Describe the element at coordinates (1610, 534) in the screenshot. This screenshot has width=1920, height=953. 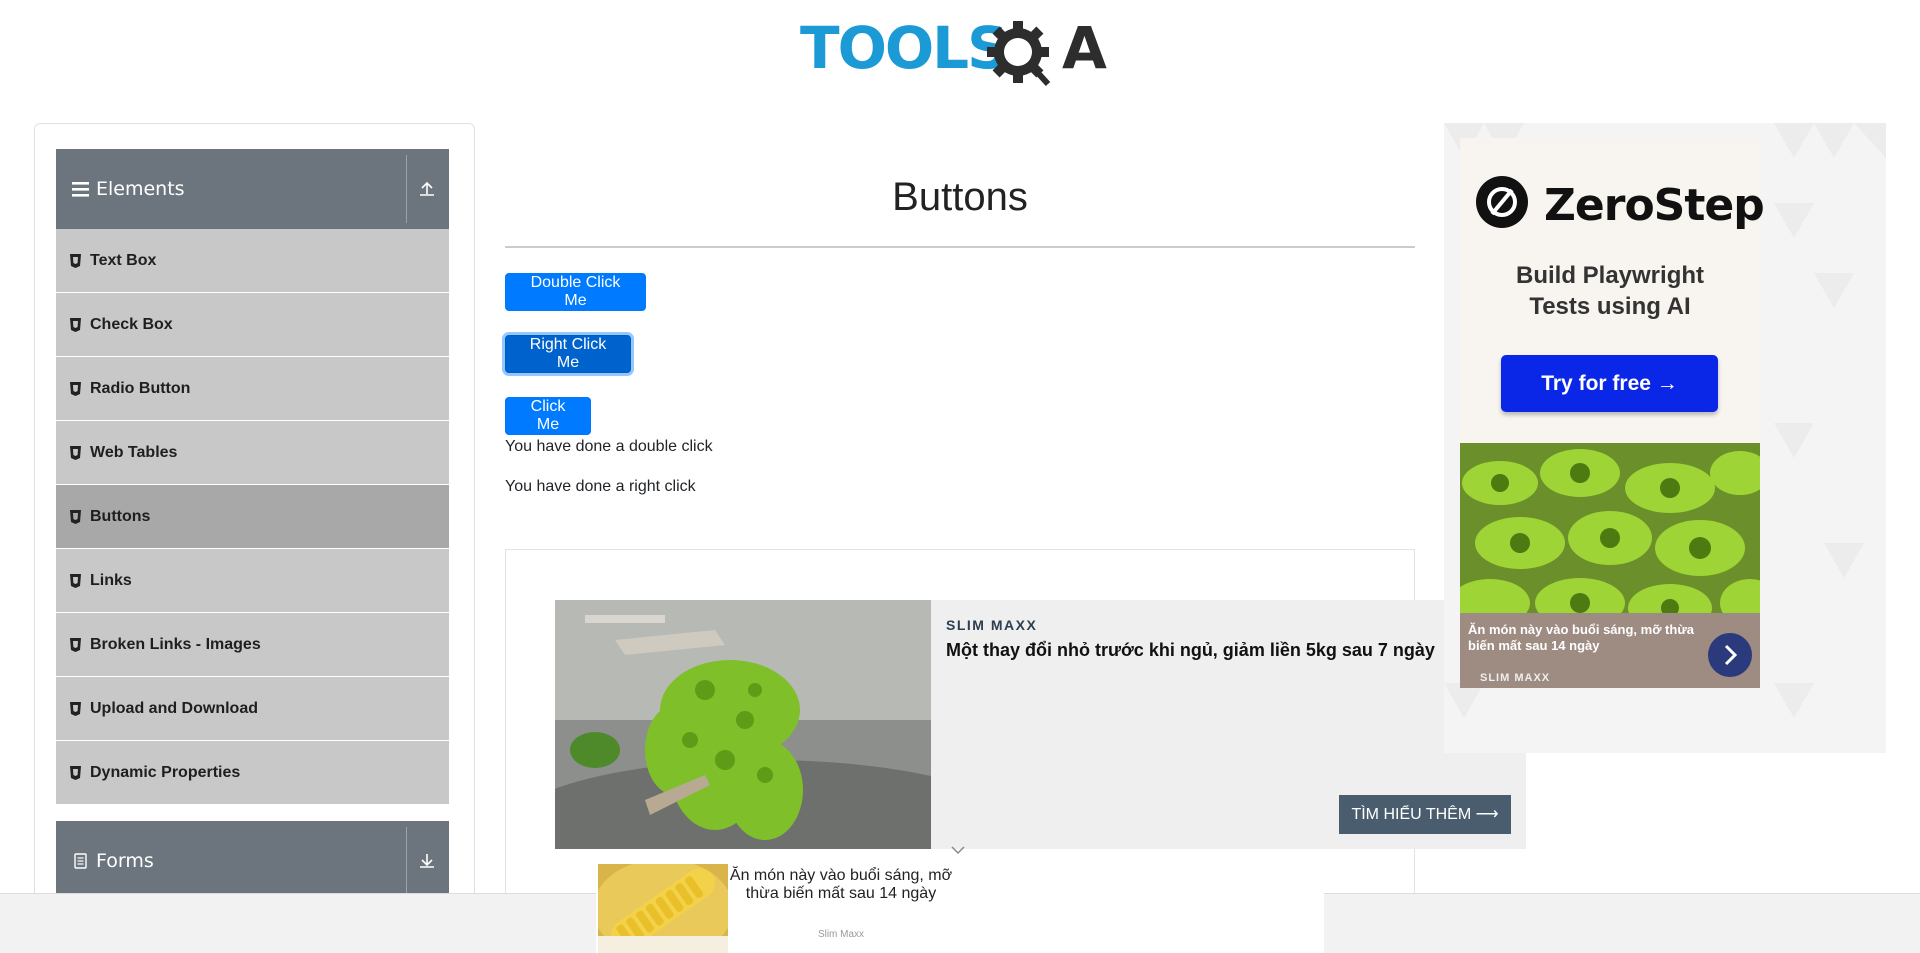
I see `ad-image-bitter-melon` at that location.